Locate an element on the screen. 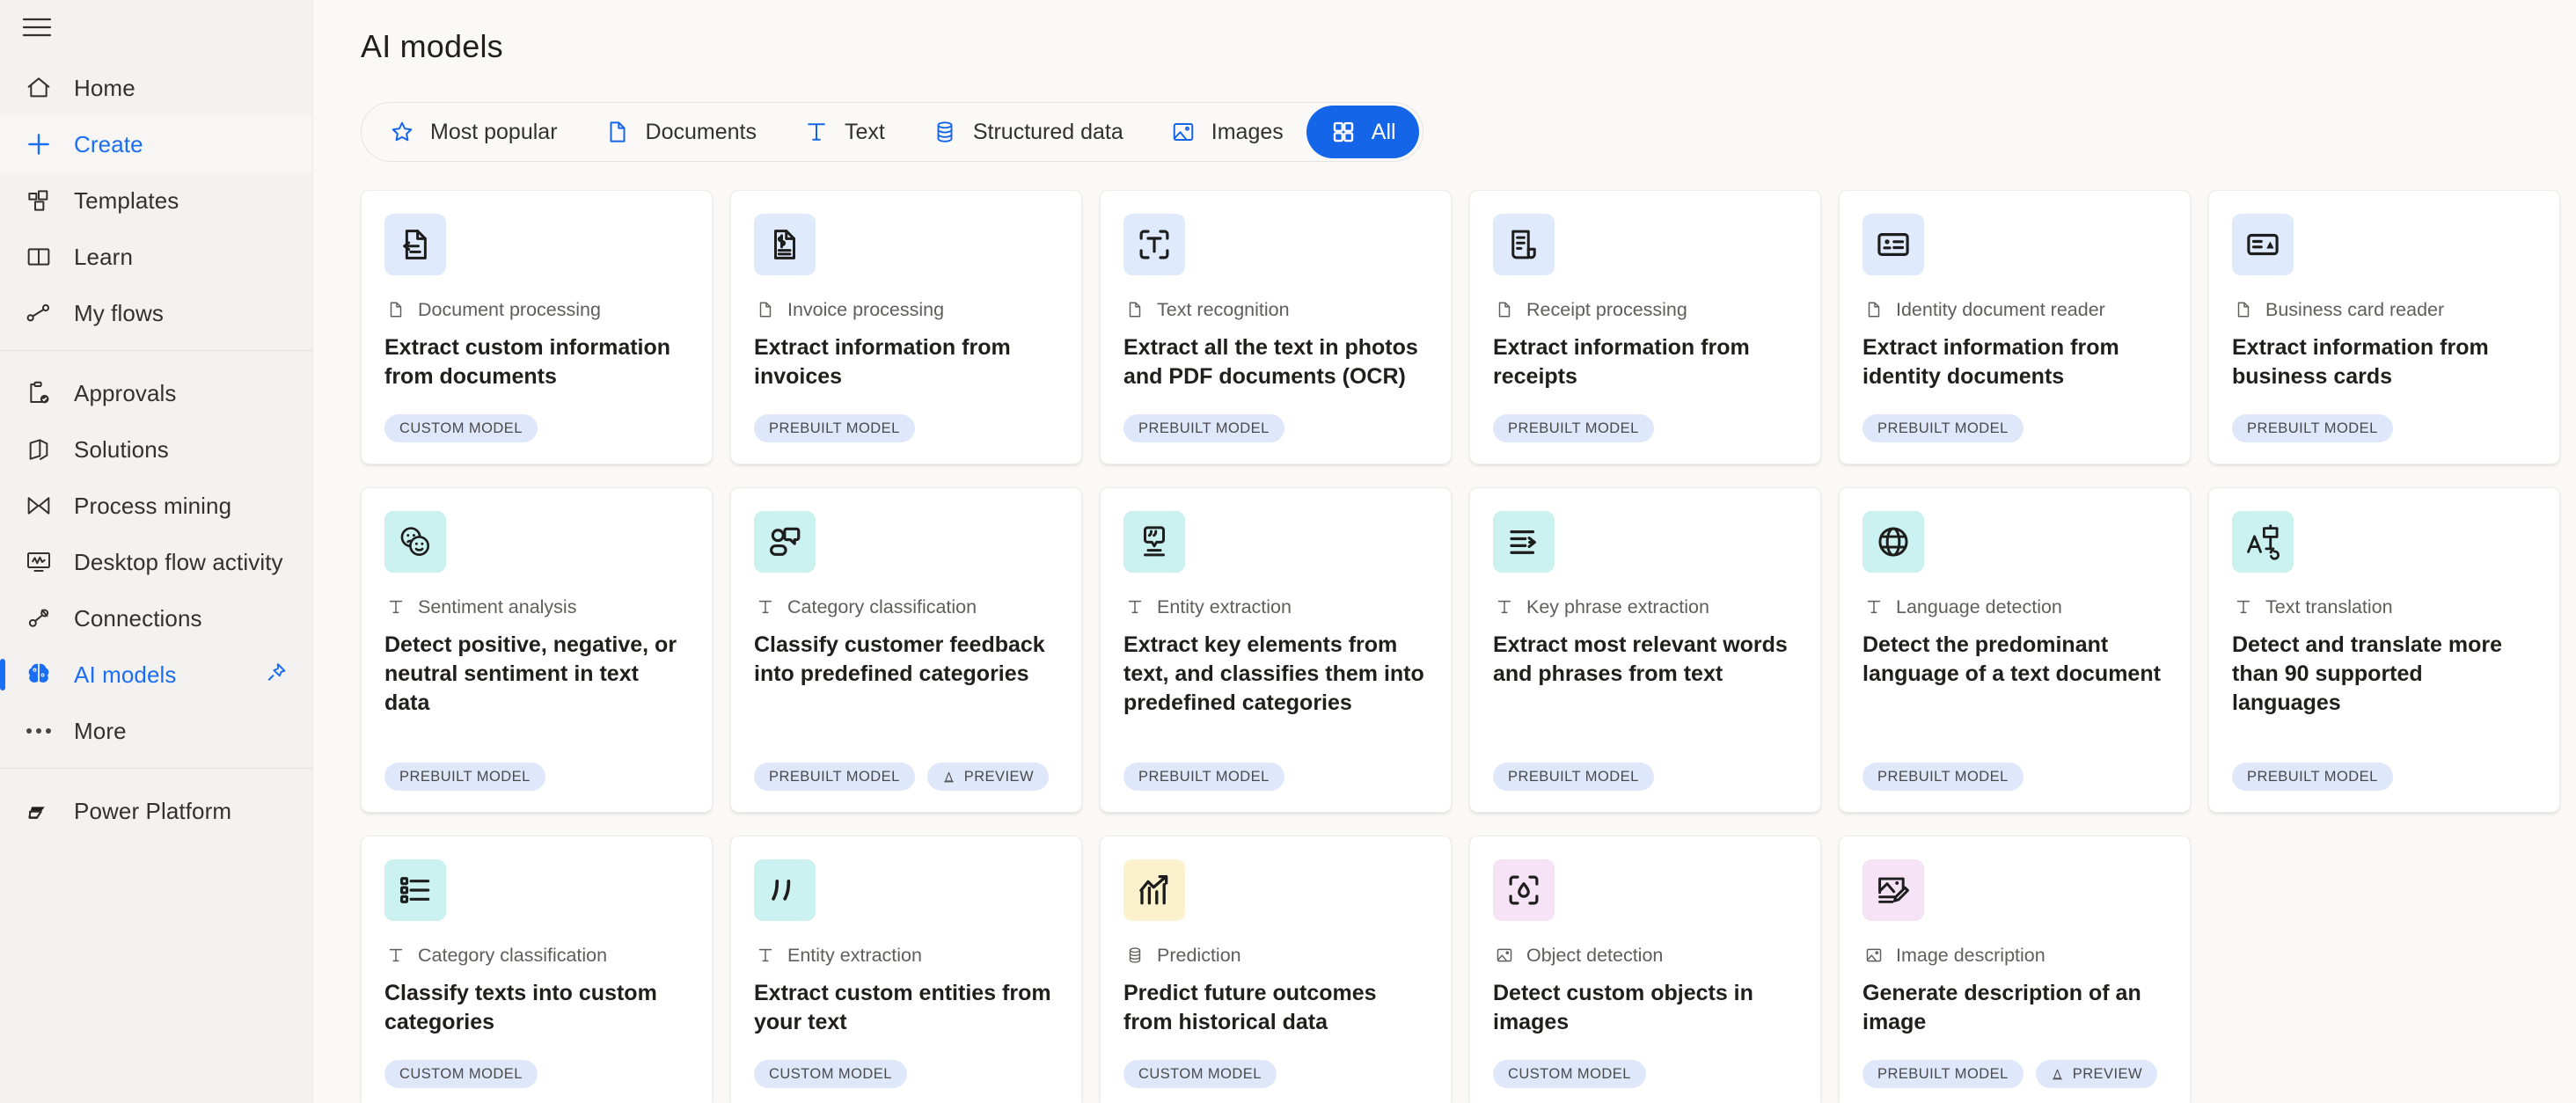 This screenshot has width=2576, height=1103. sidebar-item-label: Home is located at coordinates (104, 87).